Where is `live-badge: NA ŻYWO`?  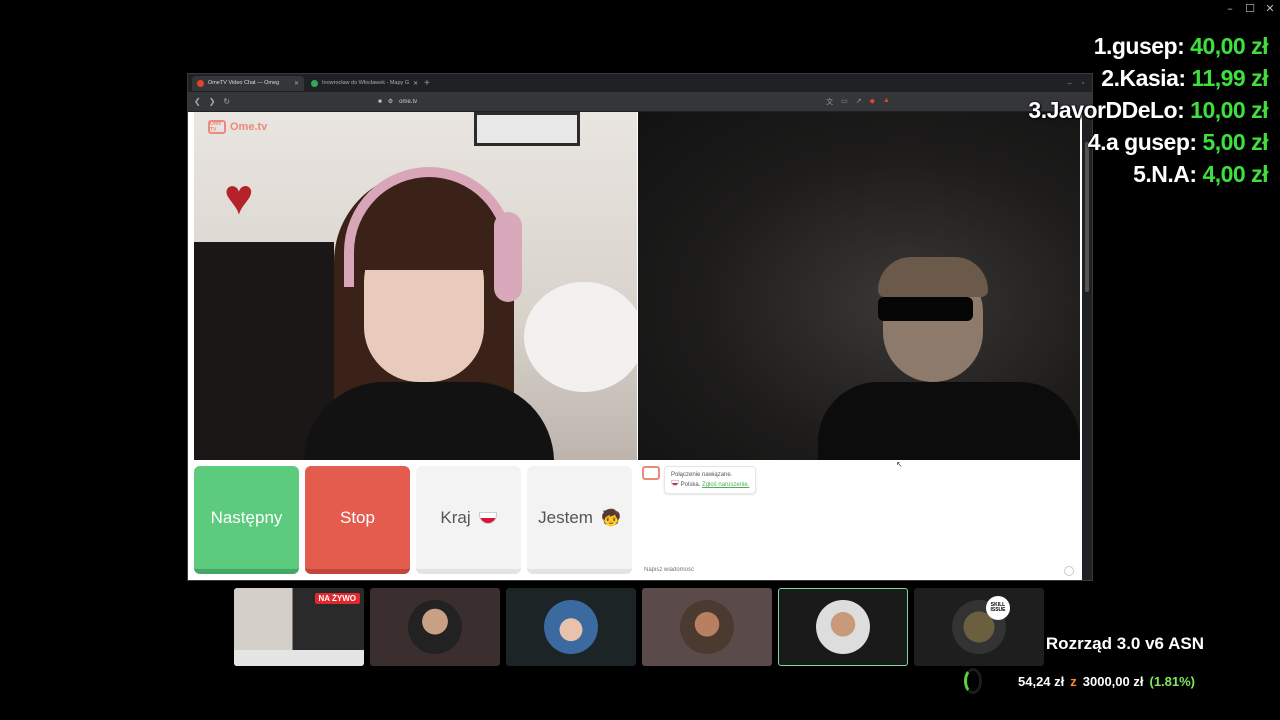
live-badge: NA ŻYWO is located at coordinates (337, 598).